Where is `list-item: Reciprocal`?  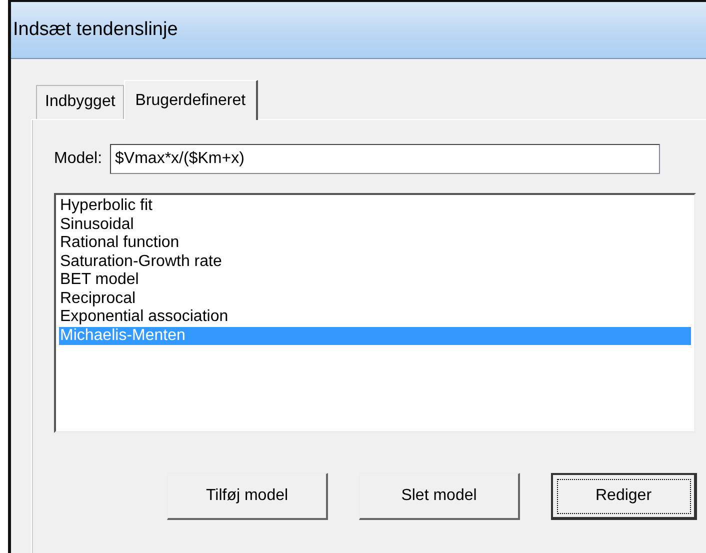 list-item: Reciprocal is located at coordinates (375, 299).